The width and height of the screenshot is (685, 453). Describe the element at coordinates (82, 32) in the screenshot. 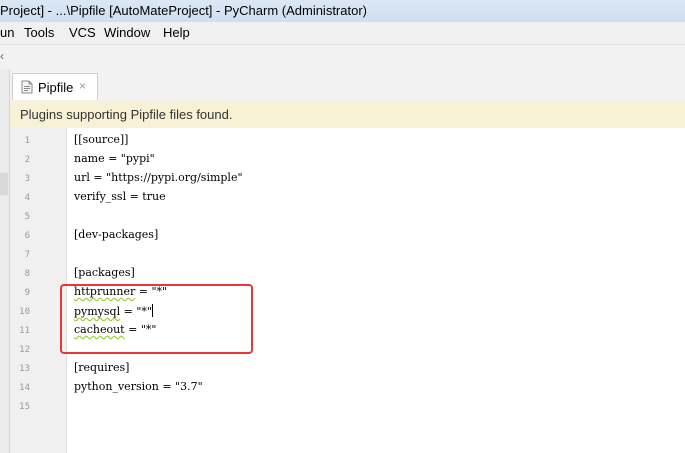

I see `menu-vcs: VCS` at that location.